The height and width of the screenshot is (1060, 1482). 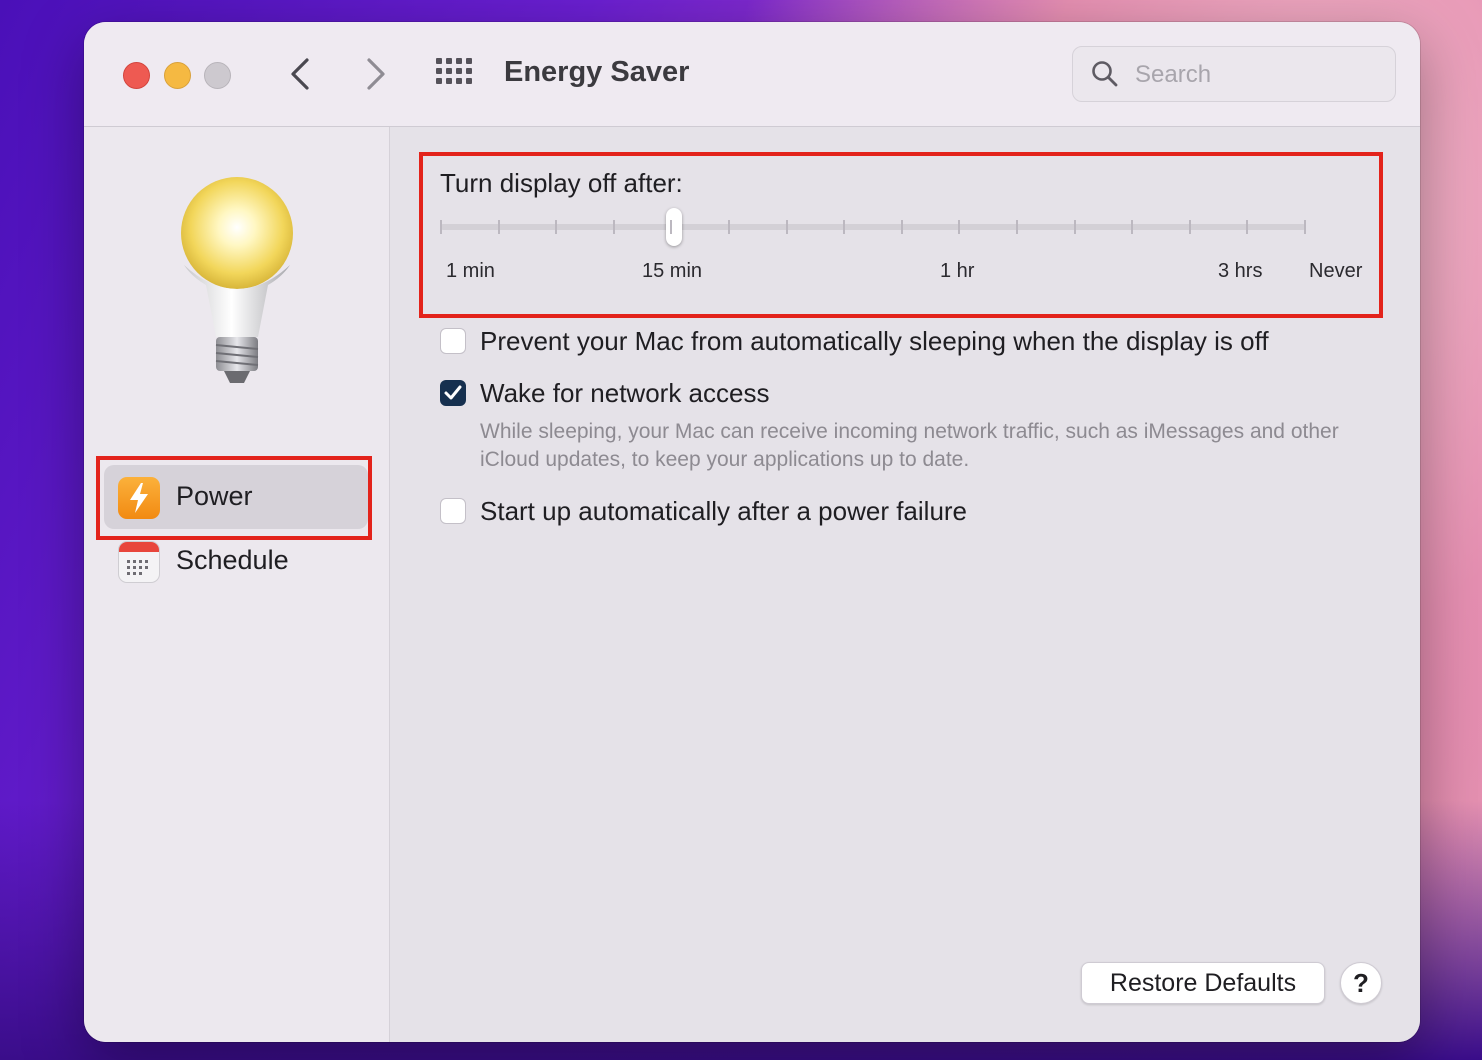 What do you see at coordinates (139, 562) in the screenshot?
I see `calendar-icon` at bounding box center [139, 562].